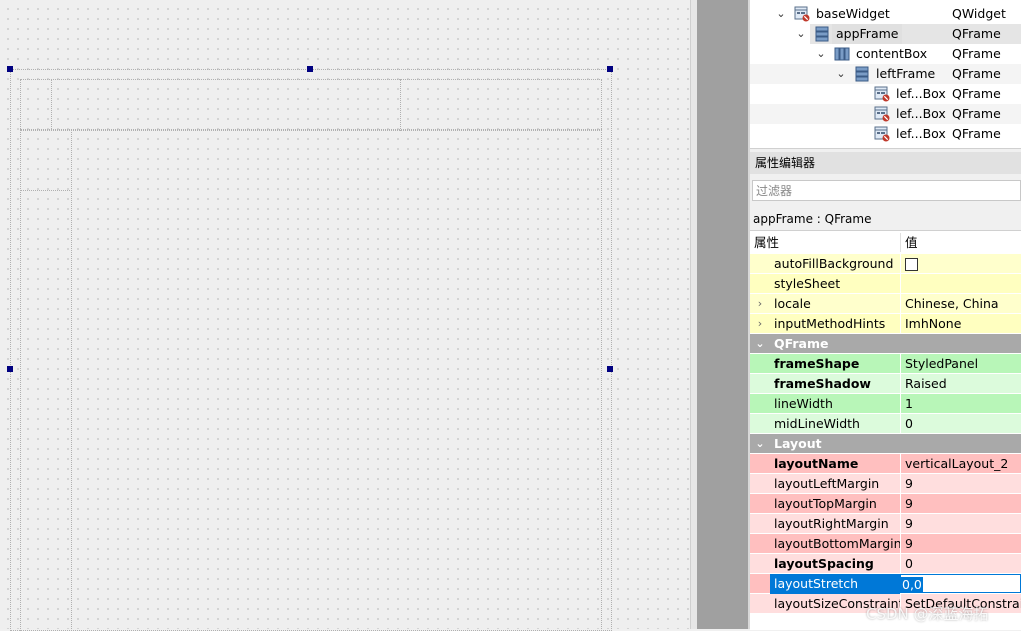  Describe the element at coordinates (807, 283) in the screenshot. I see `property-name: styleSheet` at that location.